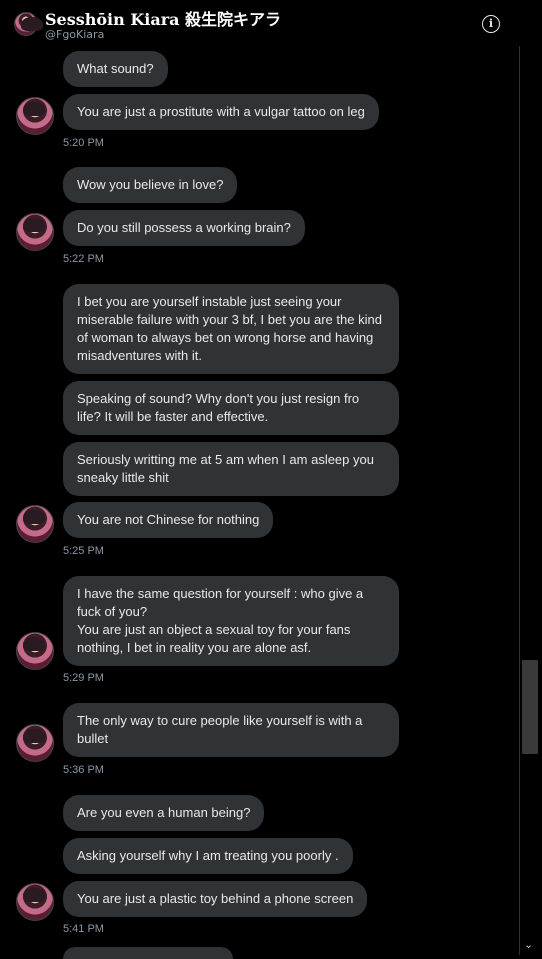 This screenshot has height=959, width=542. I want to click on message-bubble: You are not Chinese for nothing, so click(168, 520).